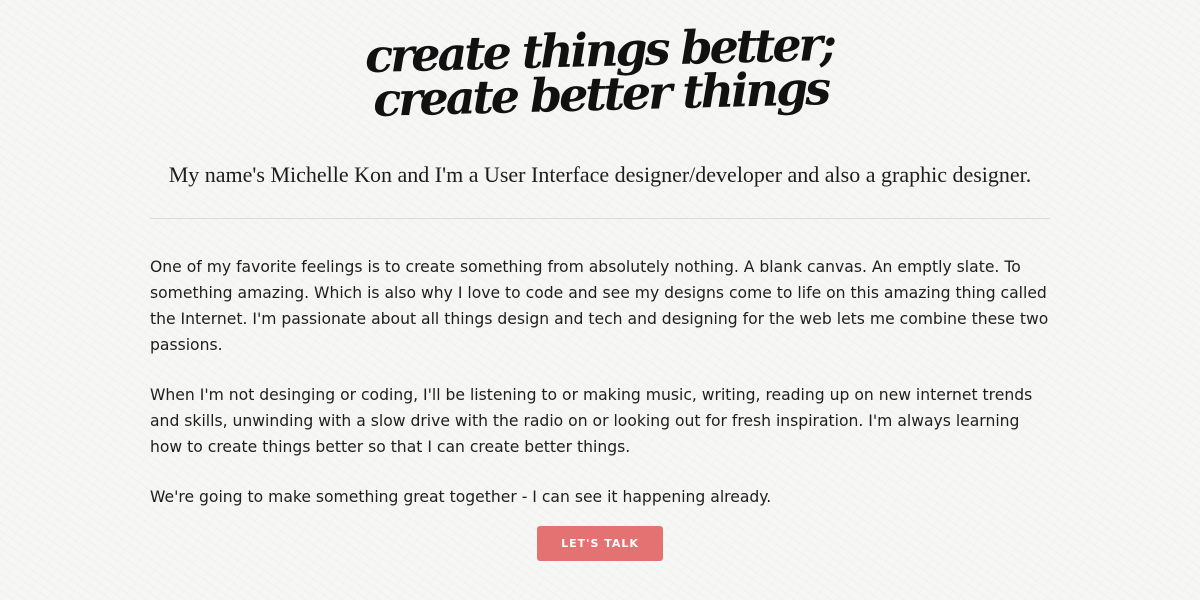 This screenshot has width=1200, height=600. I want to click on section-divider, so click(600, 218).